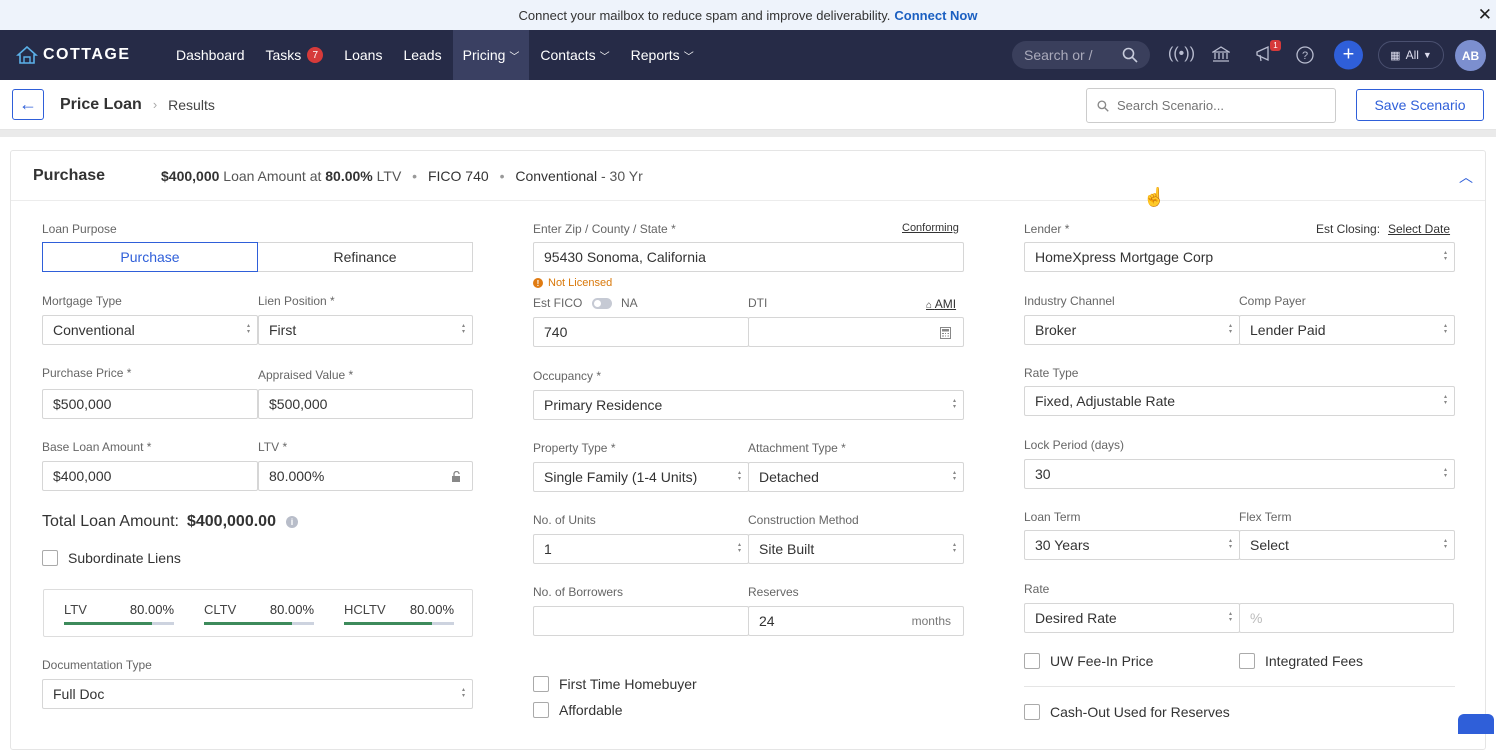 Image resolution: width=1496 pixels, height=750 pixels. Describe the element at coordinates (1411, 55) in the screenshot. I see `org-selector: ▦ All ▼` at that location.